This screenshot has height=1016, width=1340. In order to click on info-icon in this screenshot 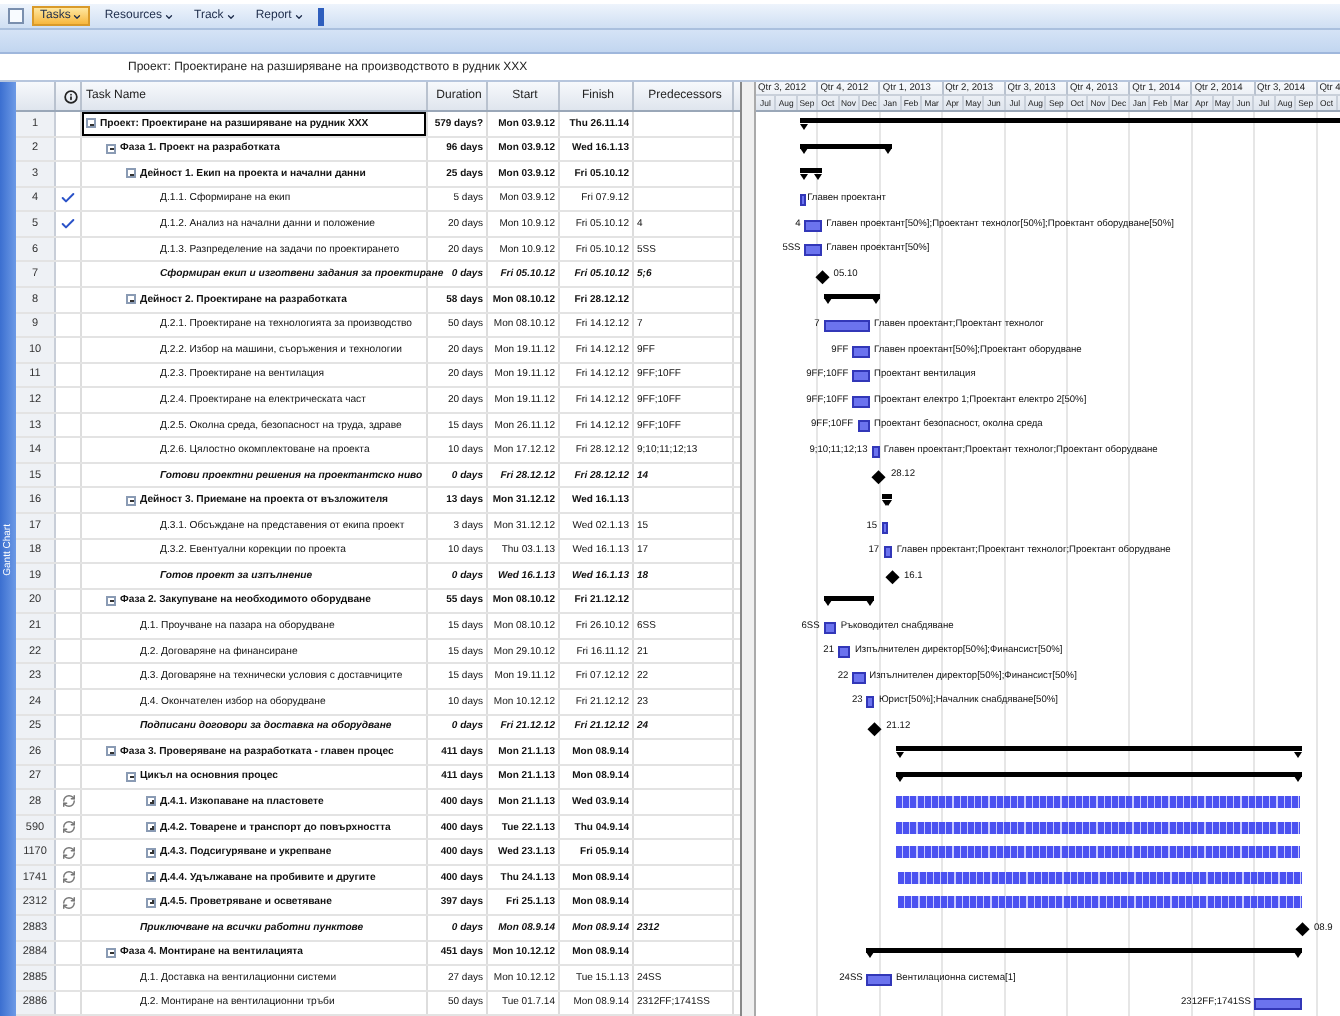, I will do `click(70, 96)`.